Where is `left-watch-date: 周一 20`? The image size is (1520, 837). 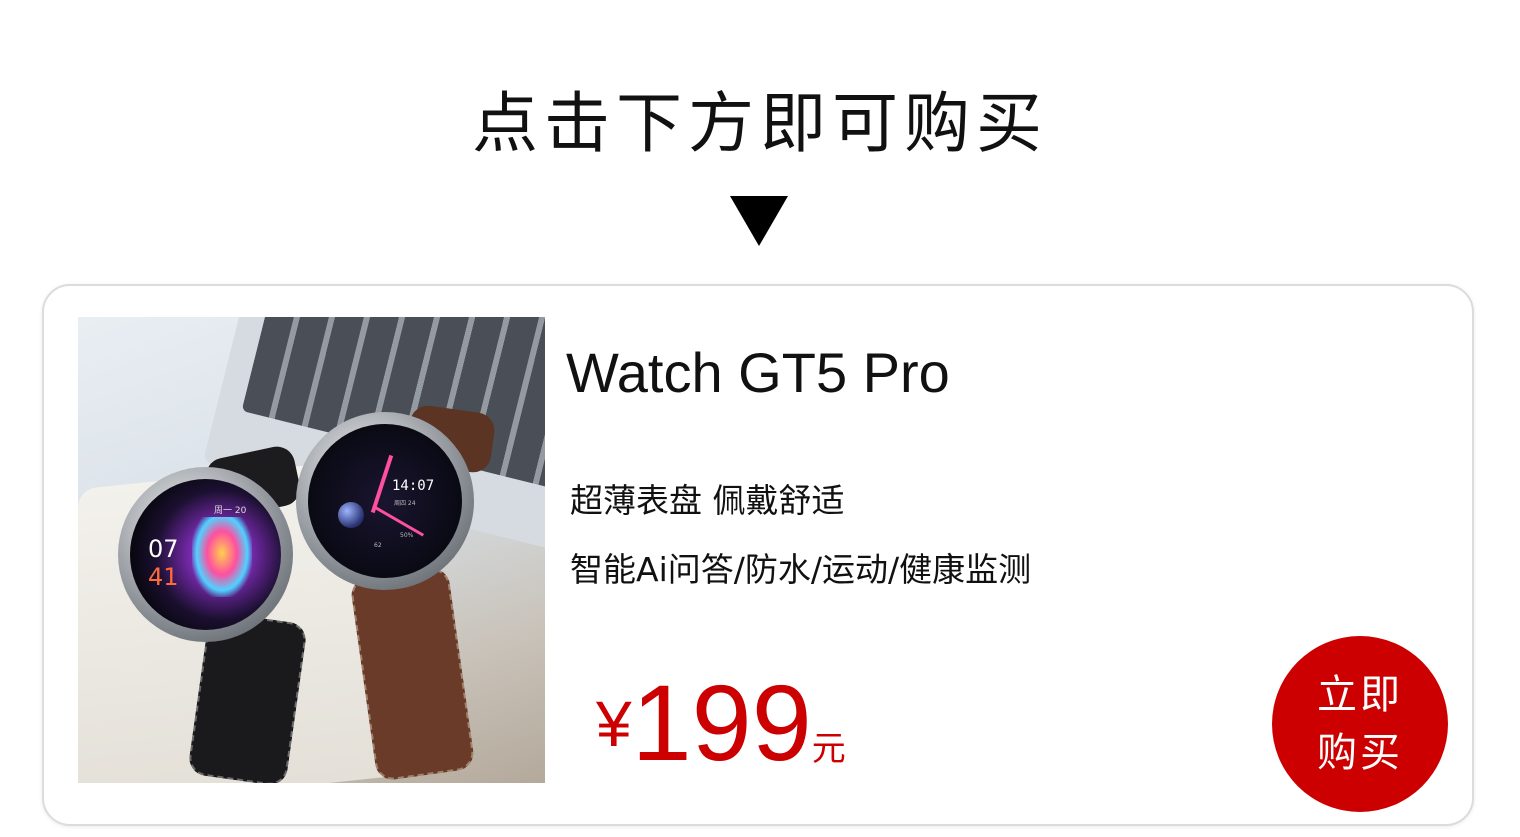 left-watch-date: 周一 20 is located at coordinates (230, 511).